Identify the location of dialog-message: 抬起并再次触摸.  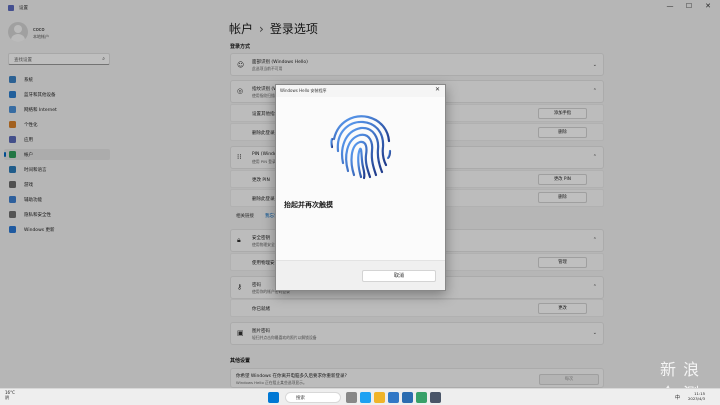
(308, 205).